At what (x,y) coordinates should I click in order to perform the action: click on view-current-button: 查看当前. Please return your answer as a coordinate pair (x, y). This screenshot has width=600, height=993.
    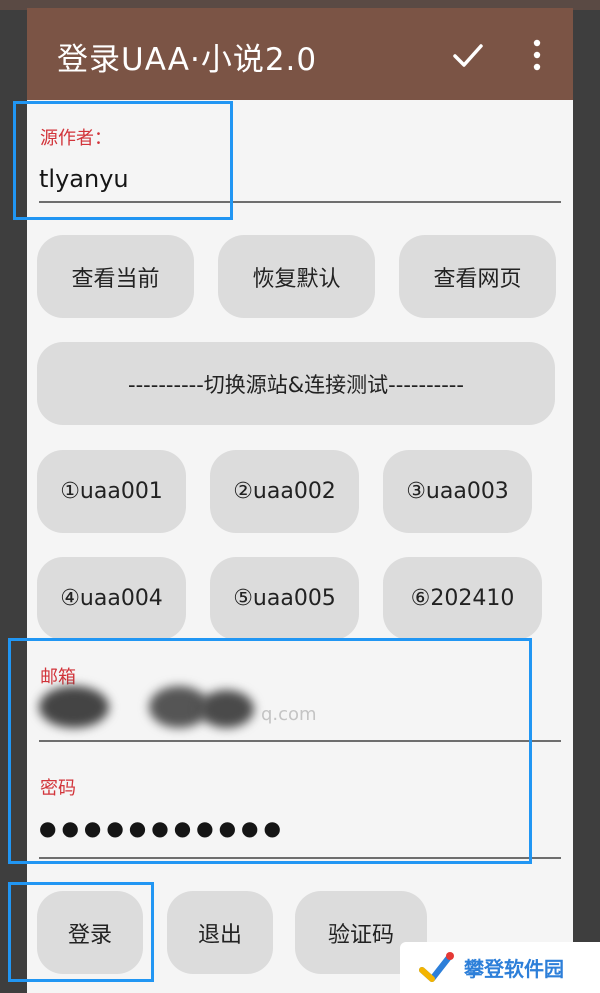
    Looking at the image, I should click on (115, 276).